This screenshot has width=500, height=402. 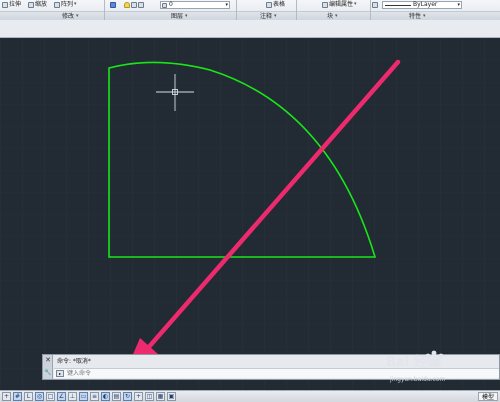 What do you see at coordinates (171, 4) in the screenshot?
I see `layer-value: 0` at bounding box center [171, 4].